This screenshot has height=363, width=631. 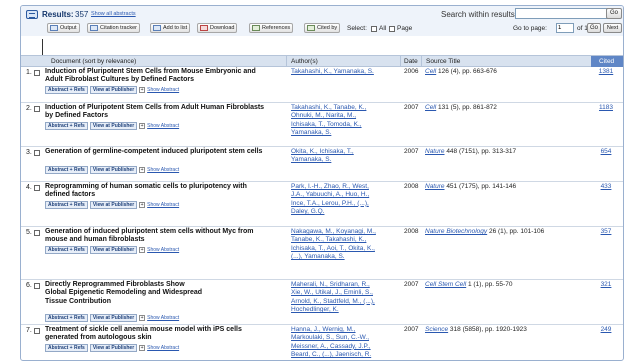 I want to click on cited-by-count-link: 1381, so click(x=606, y=72).